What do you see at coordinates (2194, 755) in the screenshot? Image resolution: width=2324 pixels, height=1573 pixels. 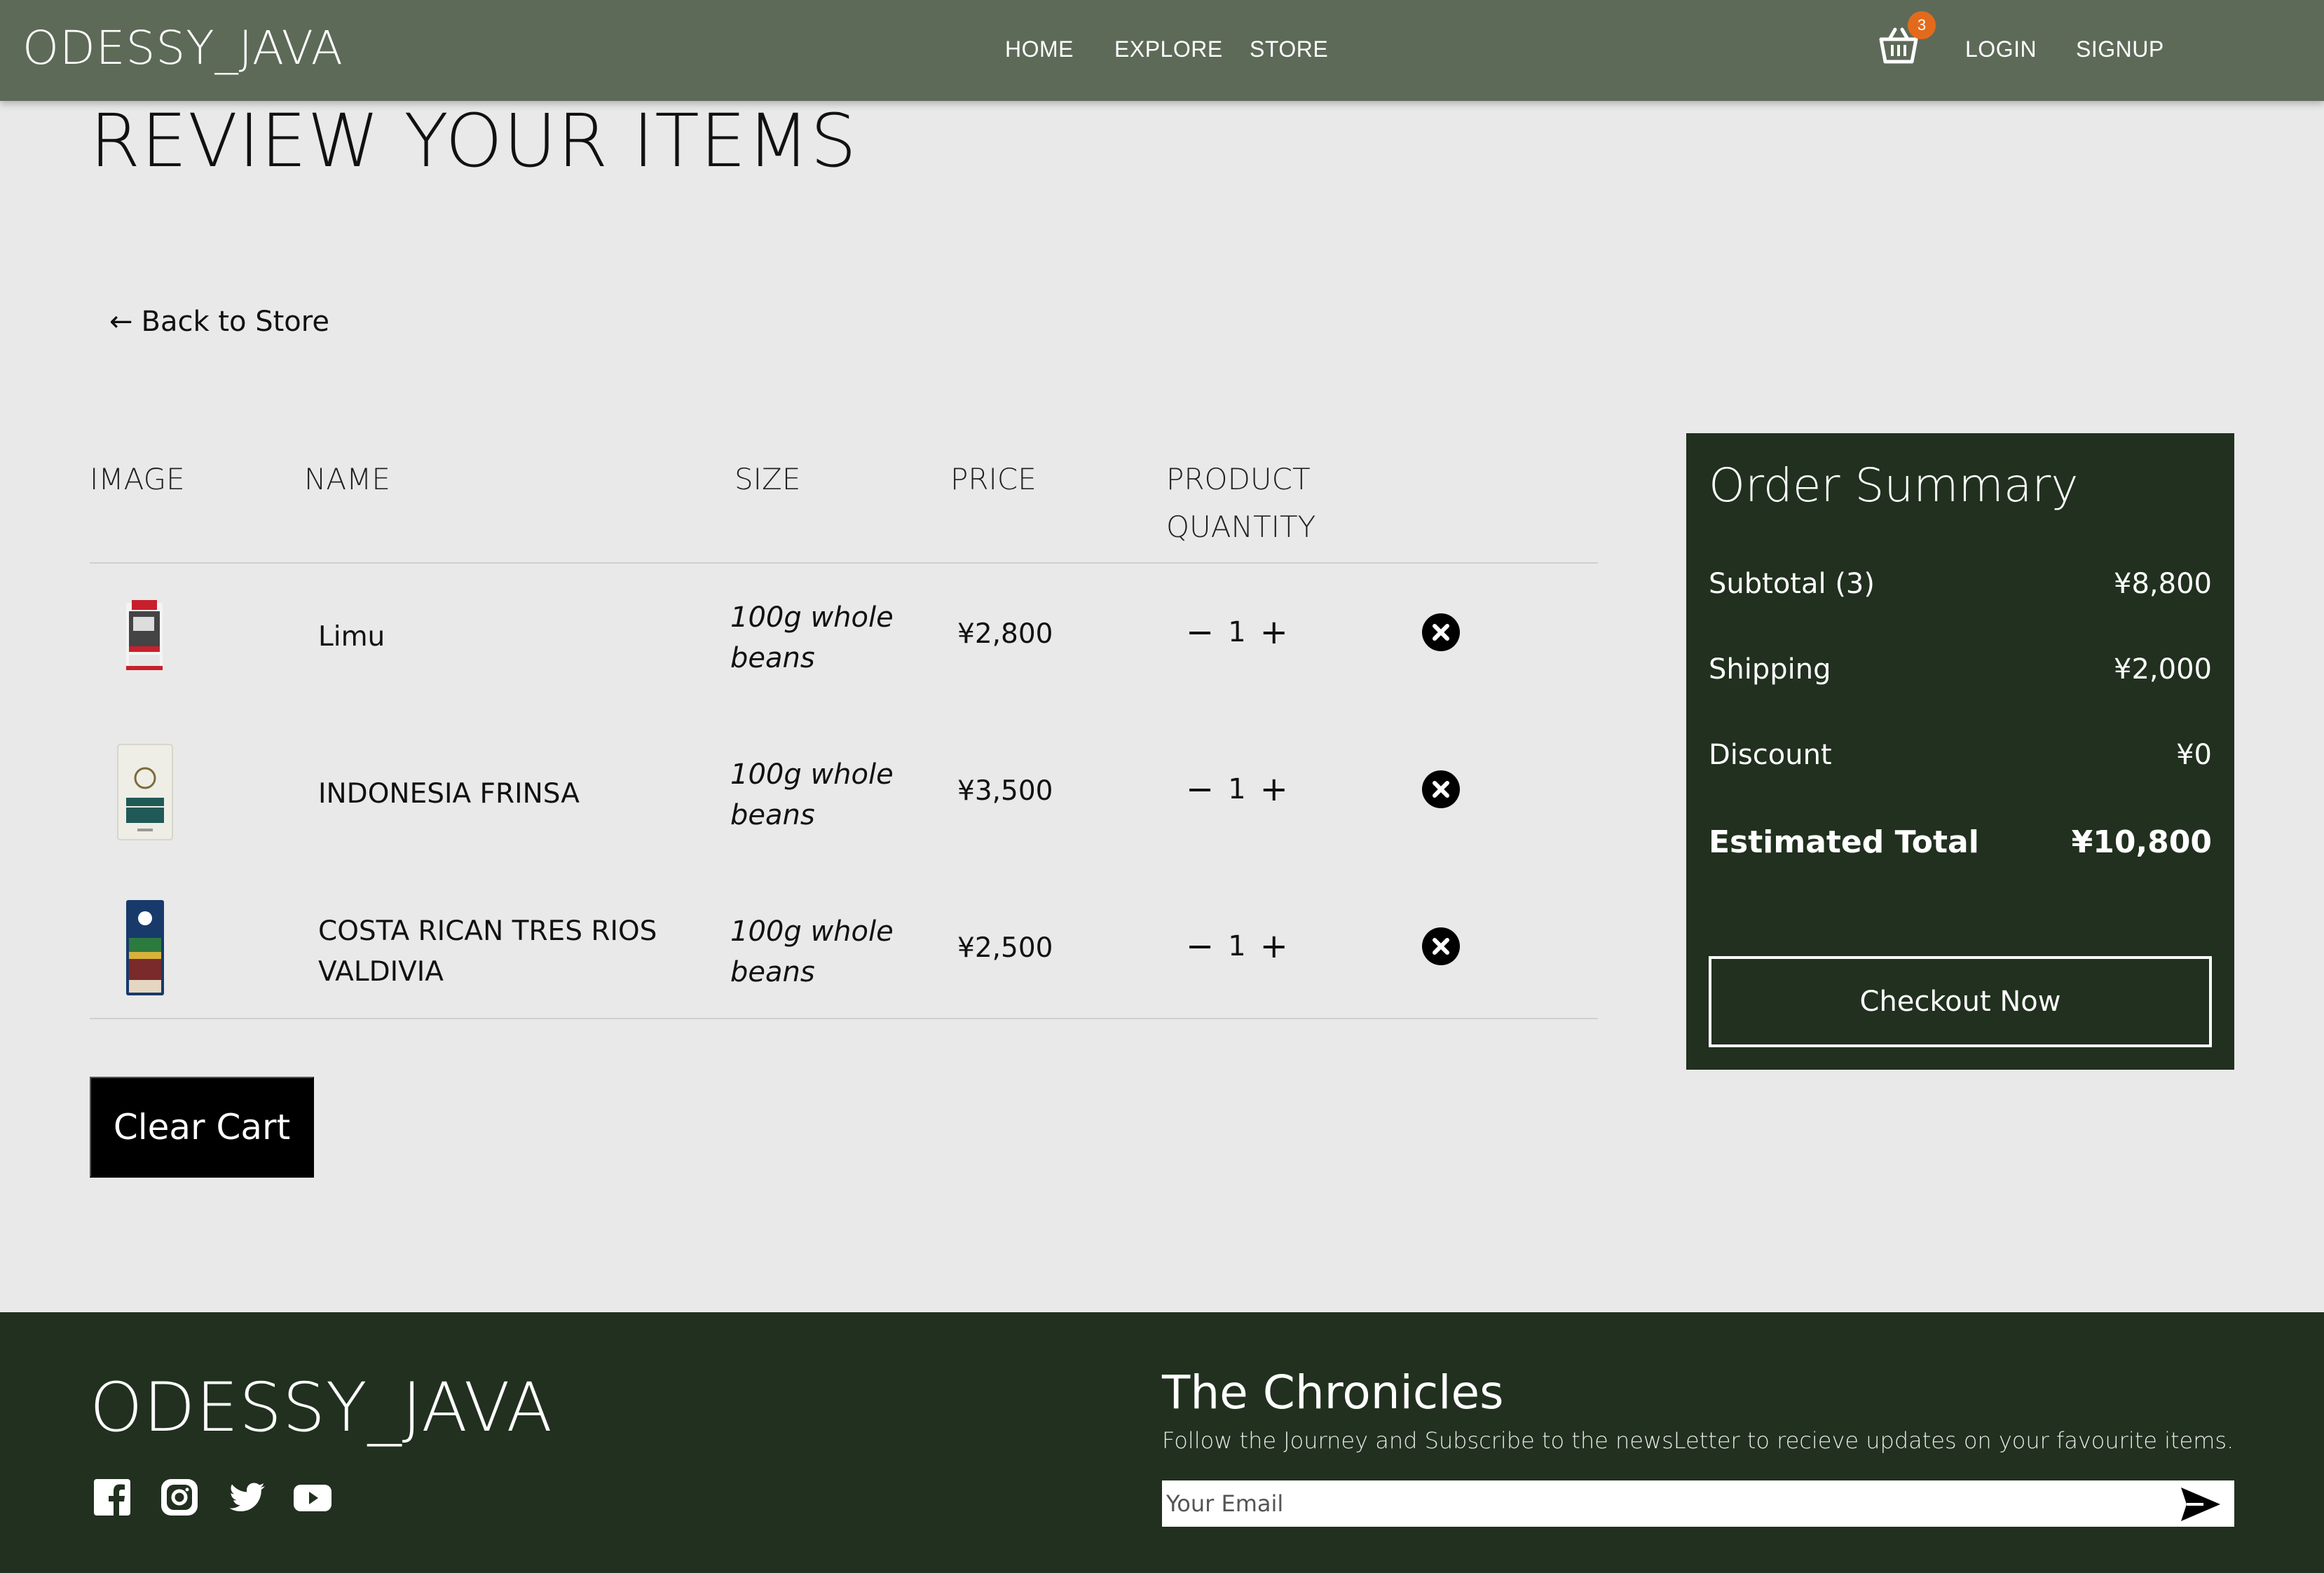 I see `discount-value: ¥0` at bounding box center [2194, 755].